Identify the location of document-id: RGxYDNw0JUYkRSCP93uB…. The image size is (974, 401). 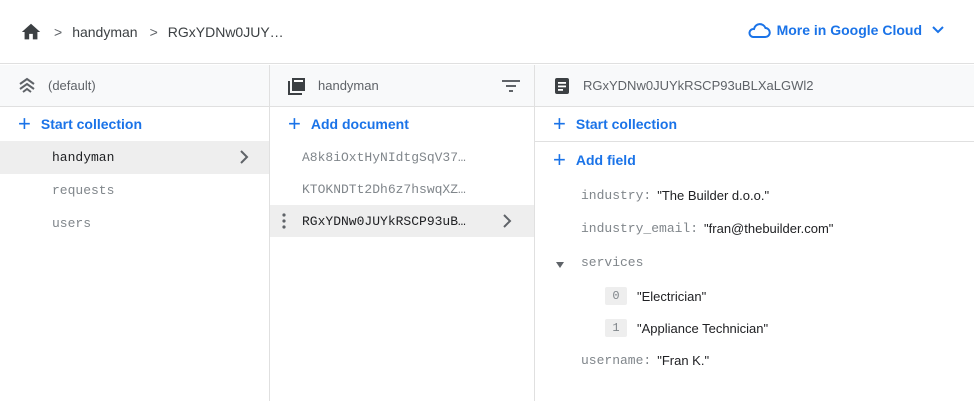
(384, 221).